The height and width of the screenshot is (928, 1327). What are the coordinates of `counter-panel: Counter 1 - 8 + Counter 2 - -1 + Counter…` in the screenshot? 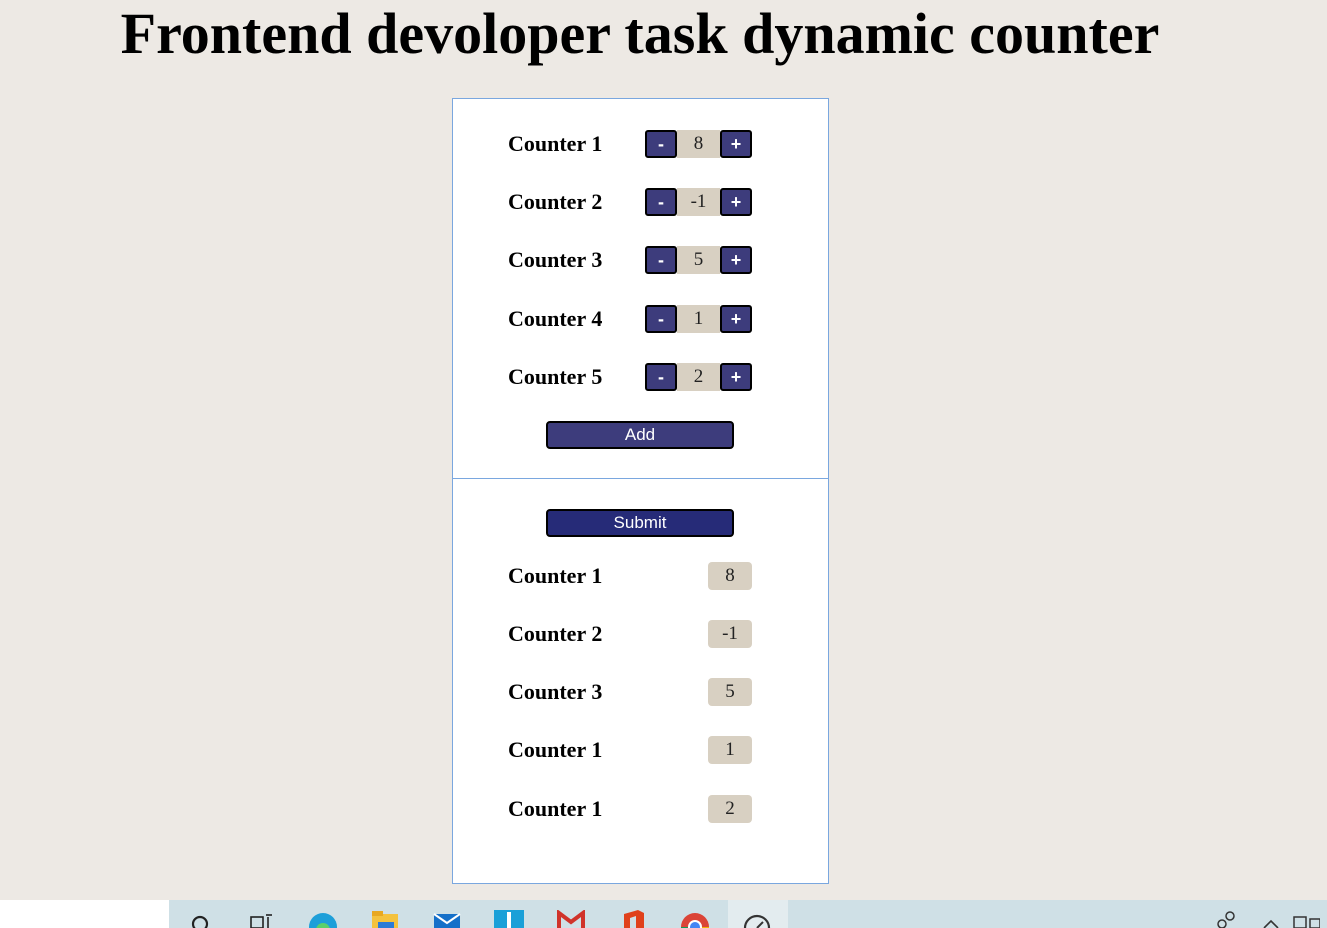 It's located at (640, 288).